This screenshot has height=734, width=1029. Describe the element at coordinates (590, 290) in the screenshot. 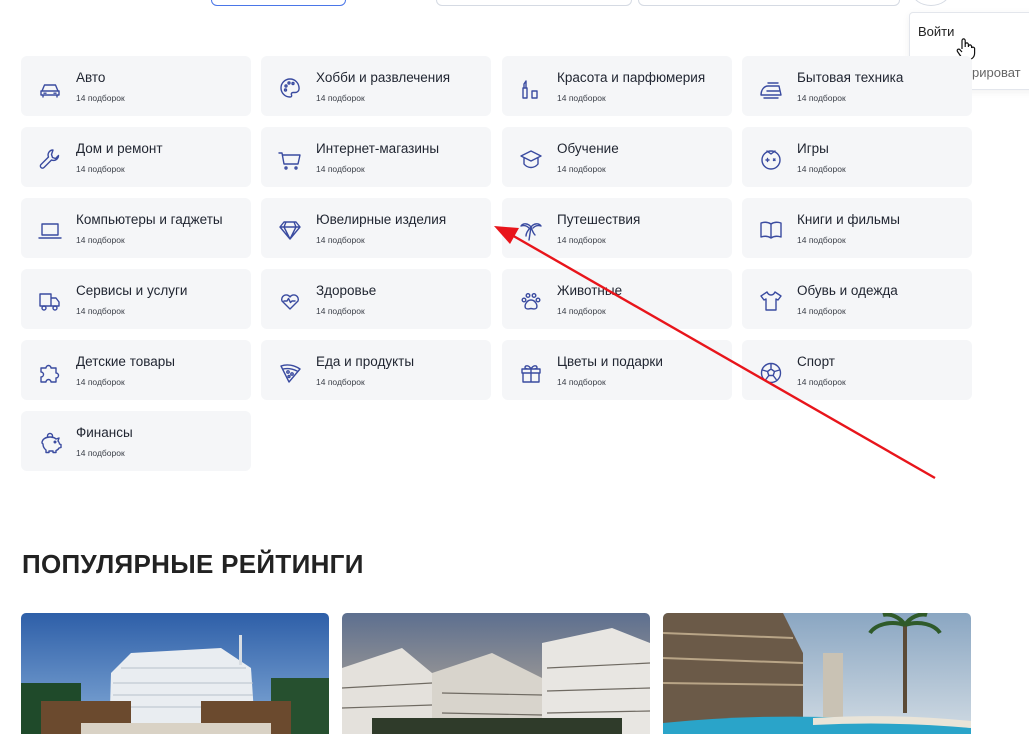

I see `category-title: Животные` at that location.